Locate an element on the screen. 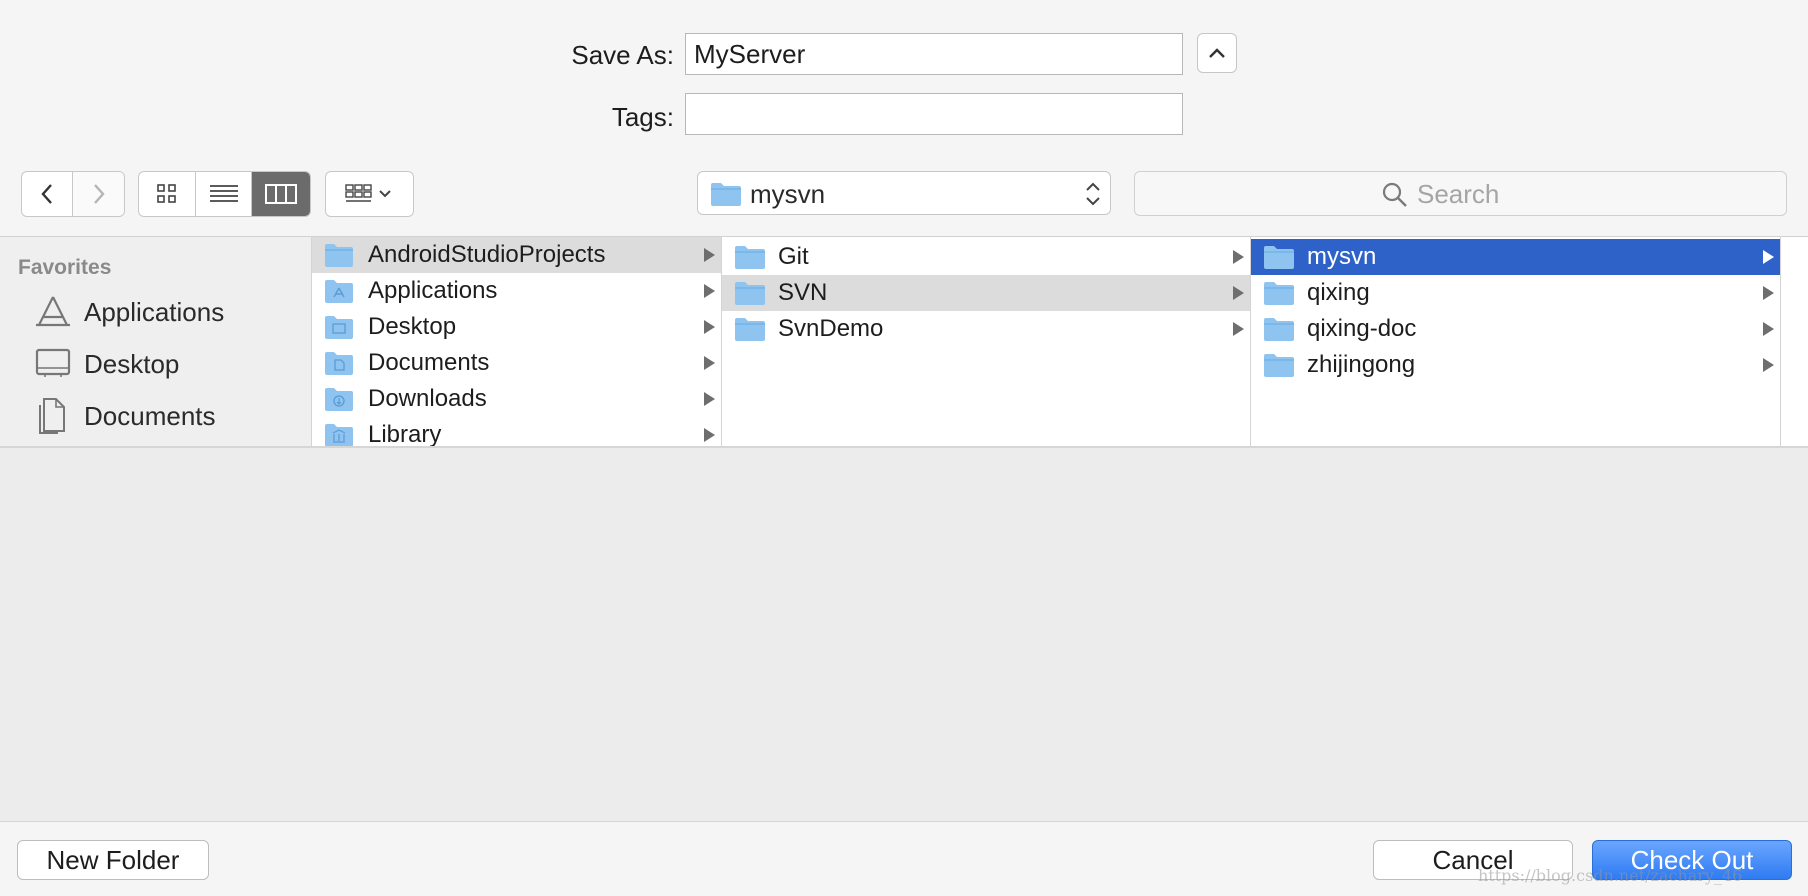 The image size is (1808, 896). sidebar-section-title: Favorites is located at coordinates (65, 267).